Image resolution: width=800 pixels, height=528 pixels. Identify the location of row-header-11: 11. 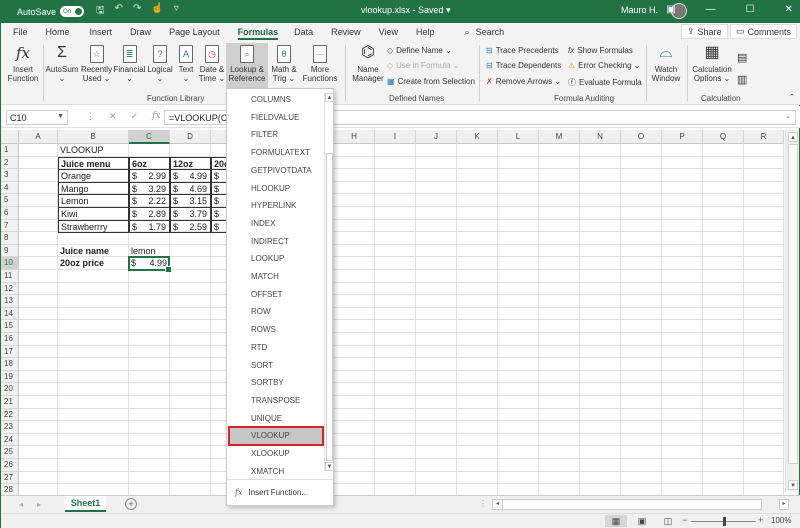
(10, 276).